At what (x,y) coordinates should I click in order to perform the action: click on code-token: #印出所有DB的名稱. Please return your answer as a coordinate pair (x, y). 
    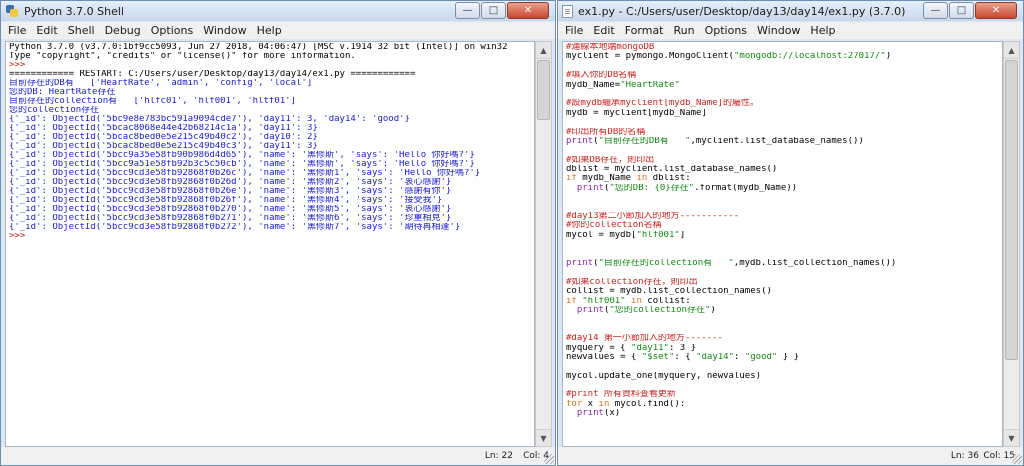
    Looking at the image, I should click on (606, 132).